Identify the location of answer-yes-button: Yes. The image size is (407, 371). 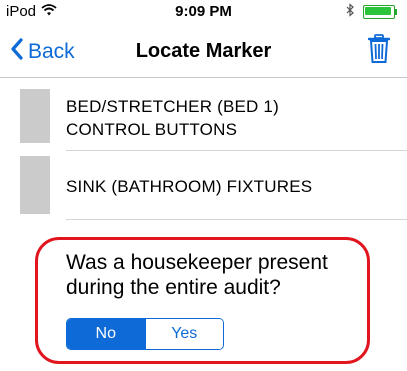
(183, 334).